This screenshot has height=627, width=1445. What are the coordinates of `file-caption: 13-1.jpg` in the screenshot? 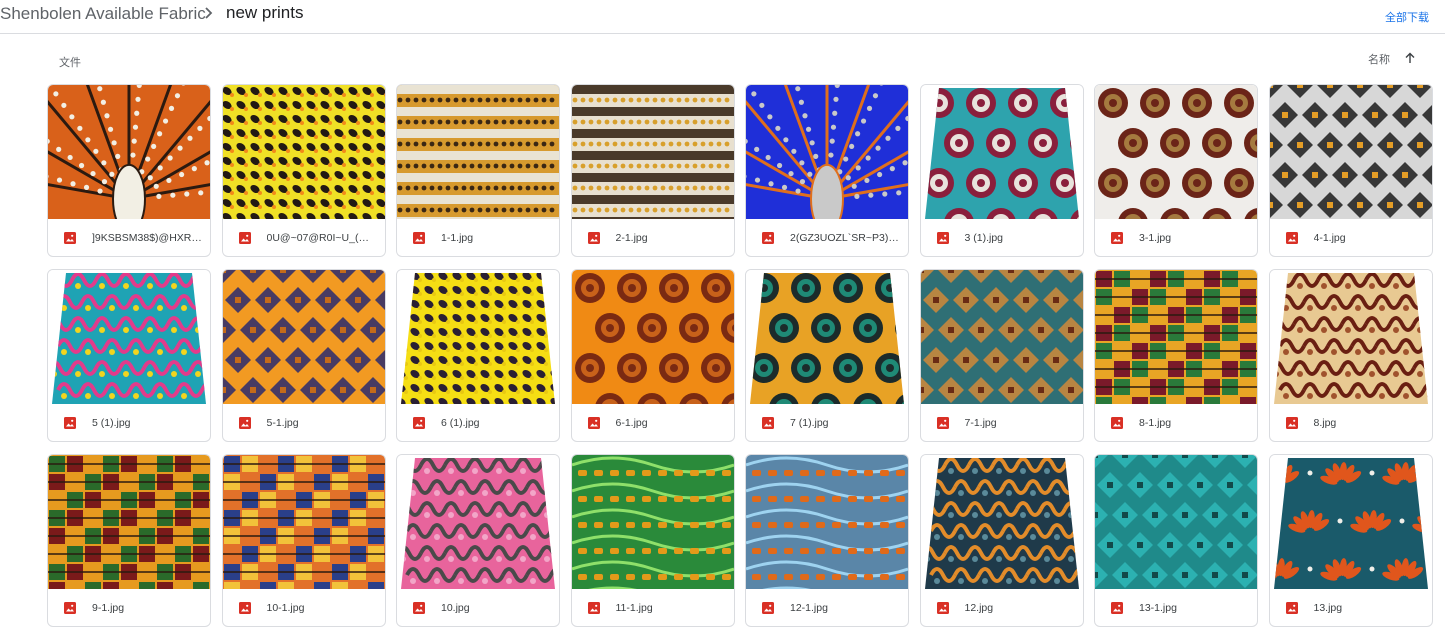 It's located at (1176, 607).